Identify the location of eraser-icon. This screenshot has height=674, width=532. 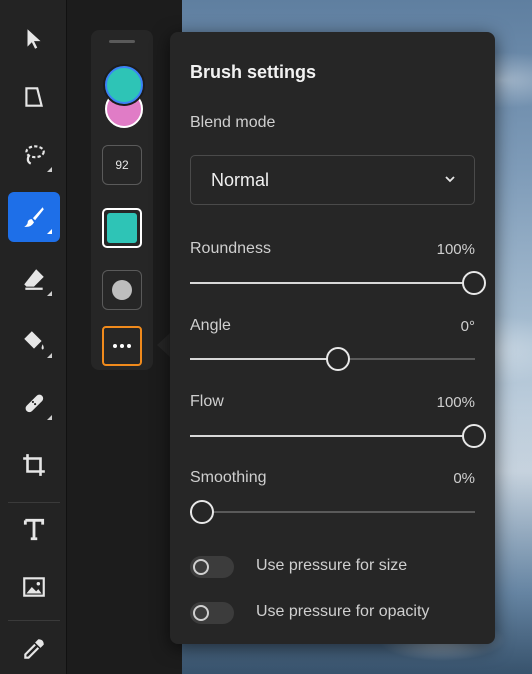
(34, 279).